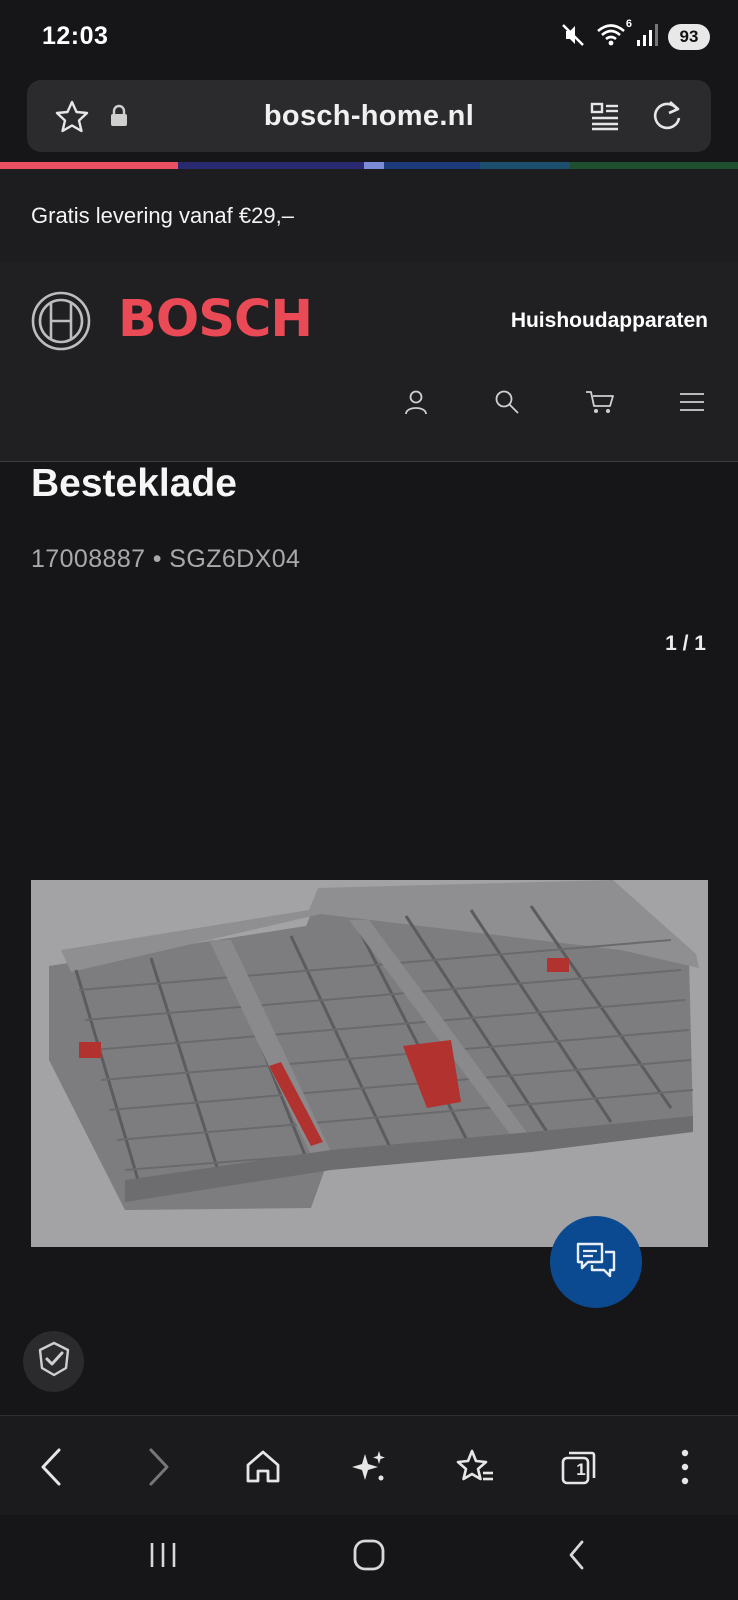  Describe the element at coordinates (685, 643) in the screenshot. I see `gallery-counter: 1 / 1` at that location.